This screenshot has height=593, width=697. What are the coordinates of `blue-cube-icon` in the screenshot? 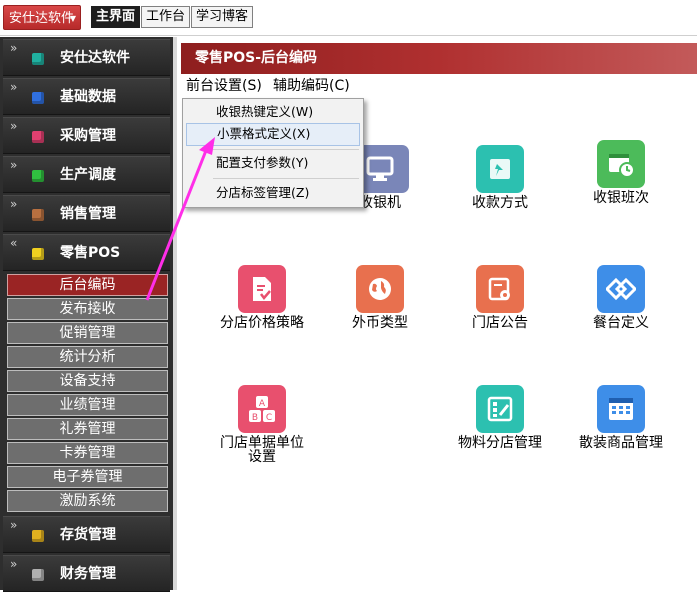 It's located at (38, 98).